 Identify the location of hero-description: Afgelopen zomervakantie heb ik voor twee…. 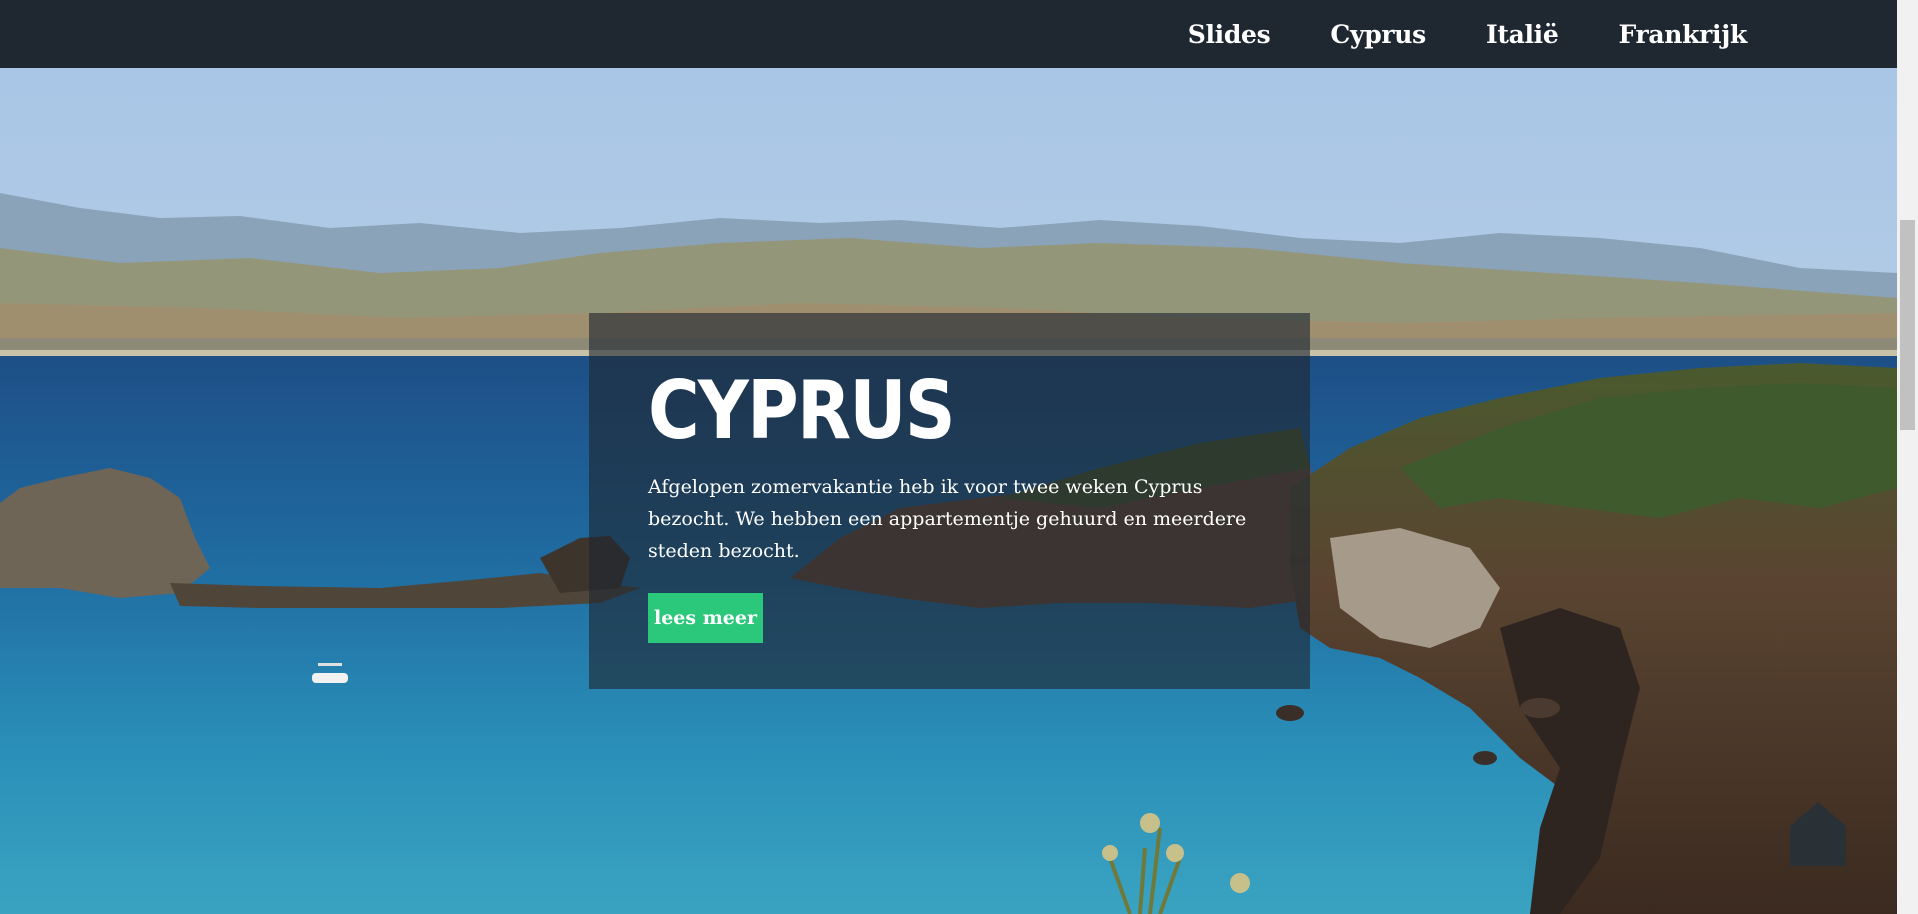
(947, 519).